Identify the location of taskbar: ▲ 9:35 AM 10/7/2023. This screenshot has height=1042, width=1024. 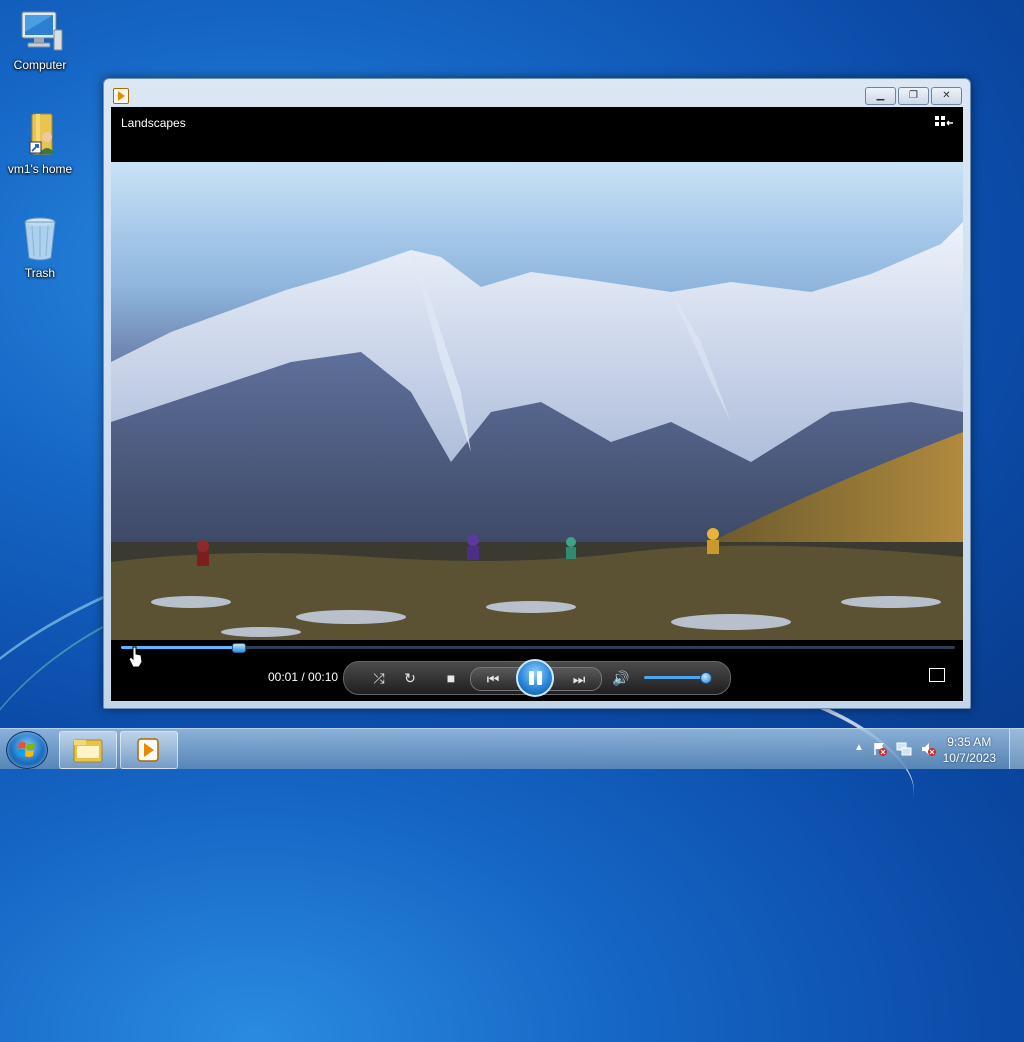
(512, 748).